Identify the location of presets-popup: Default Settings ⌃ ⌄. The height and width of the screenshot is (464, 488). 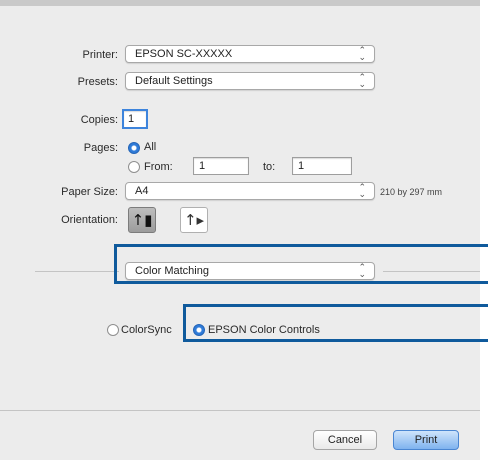
(250, 81).